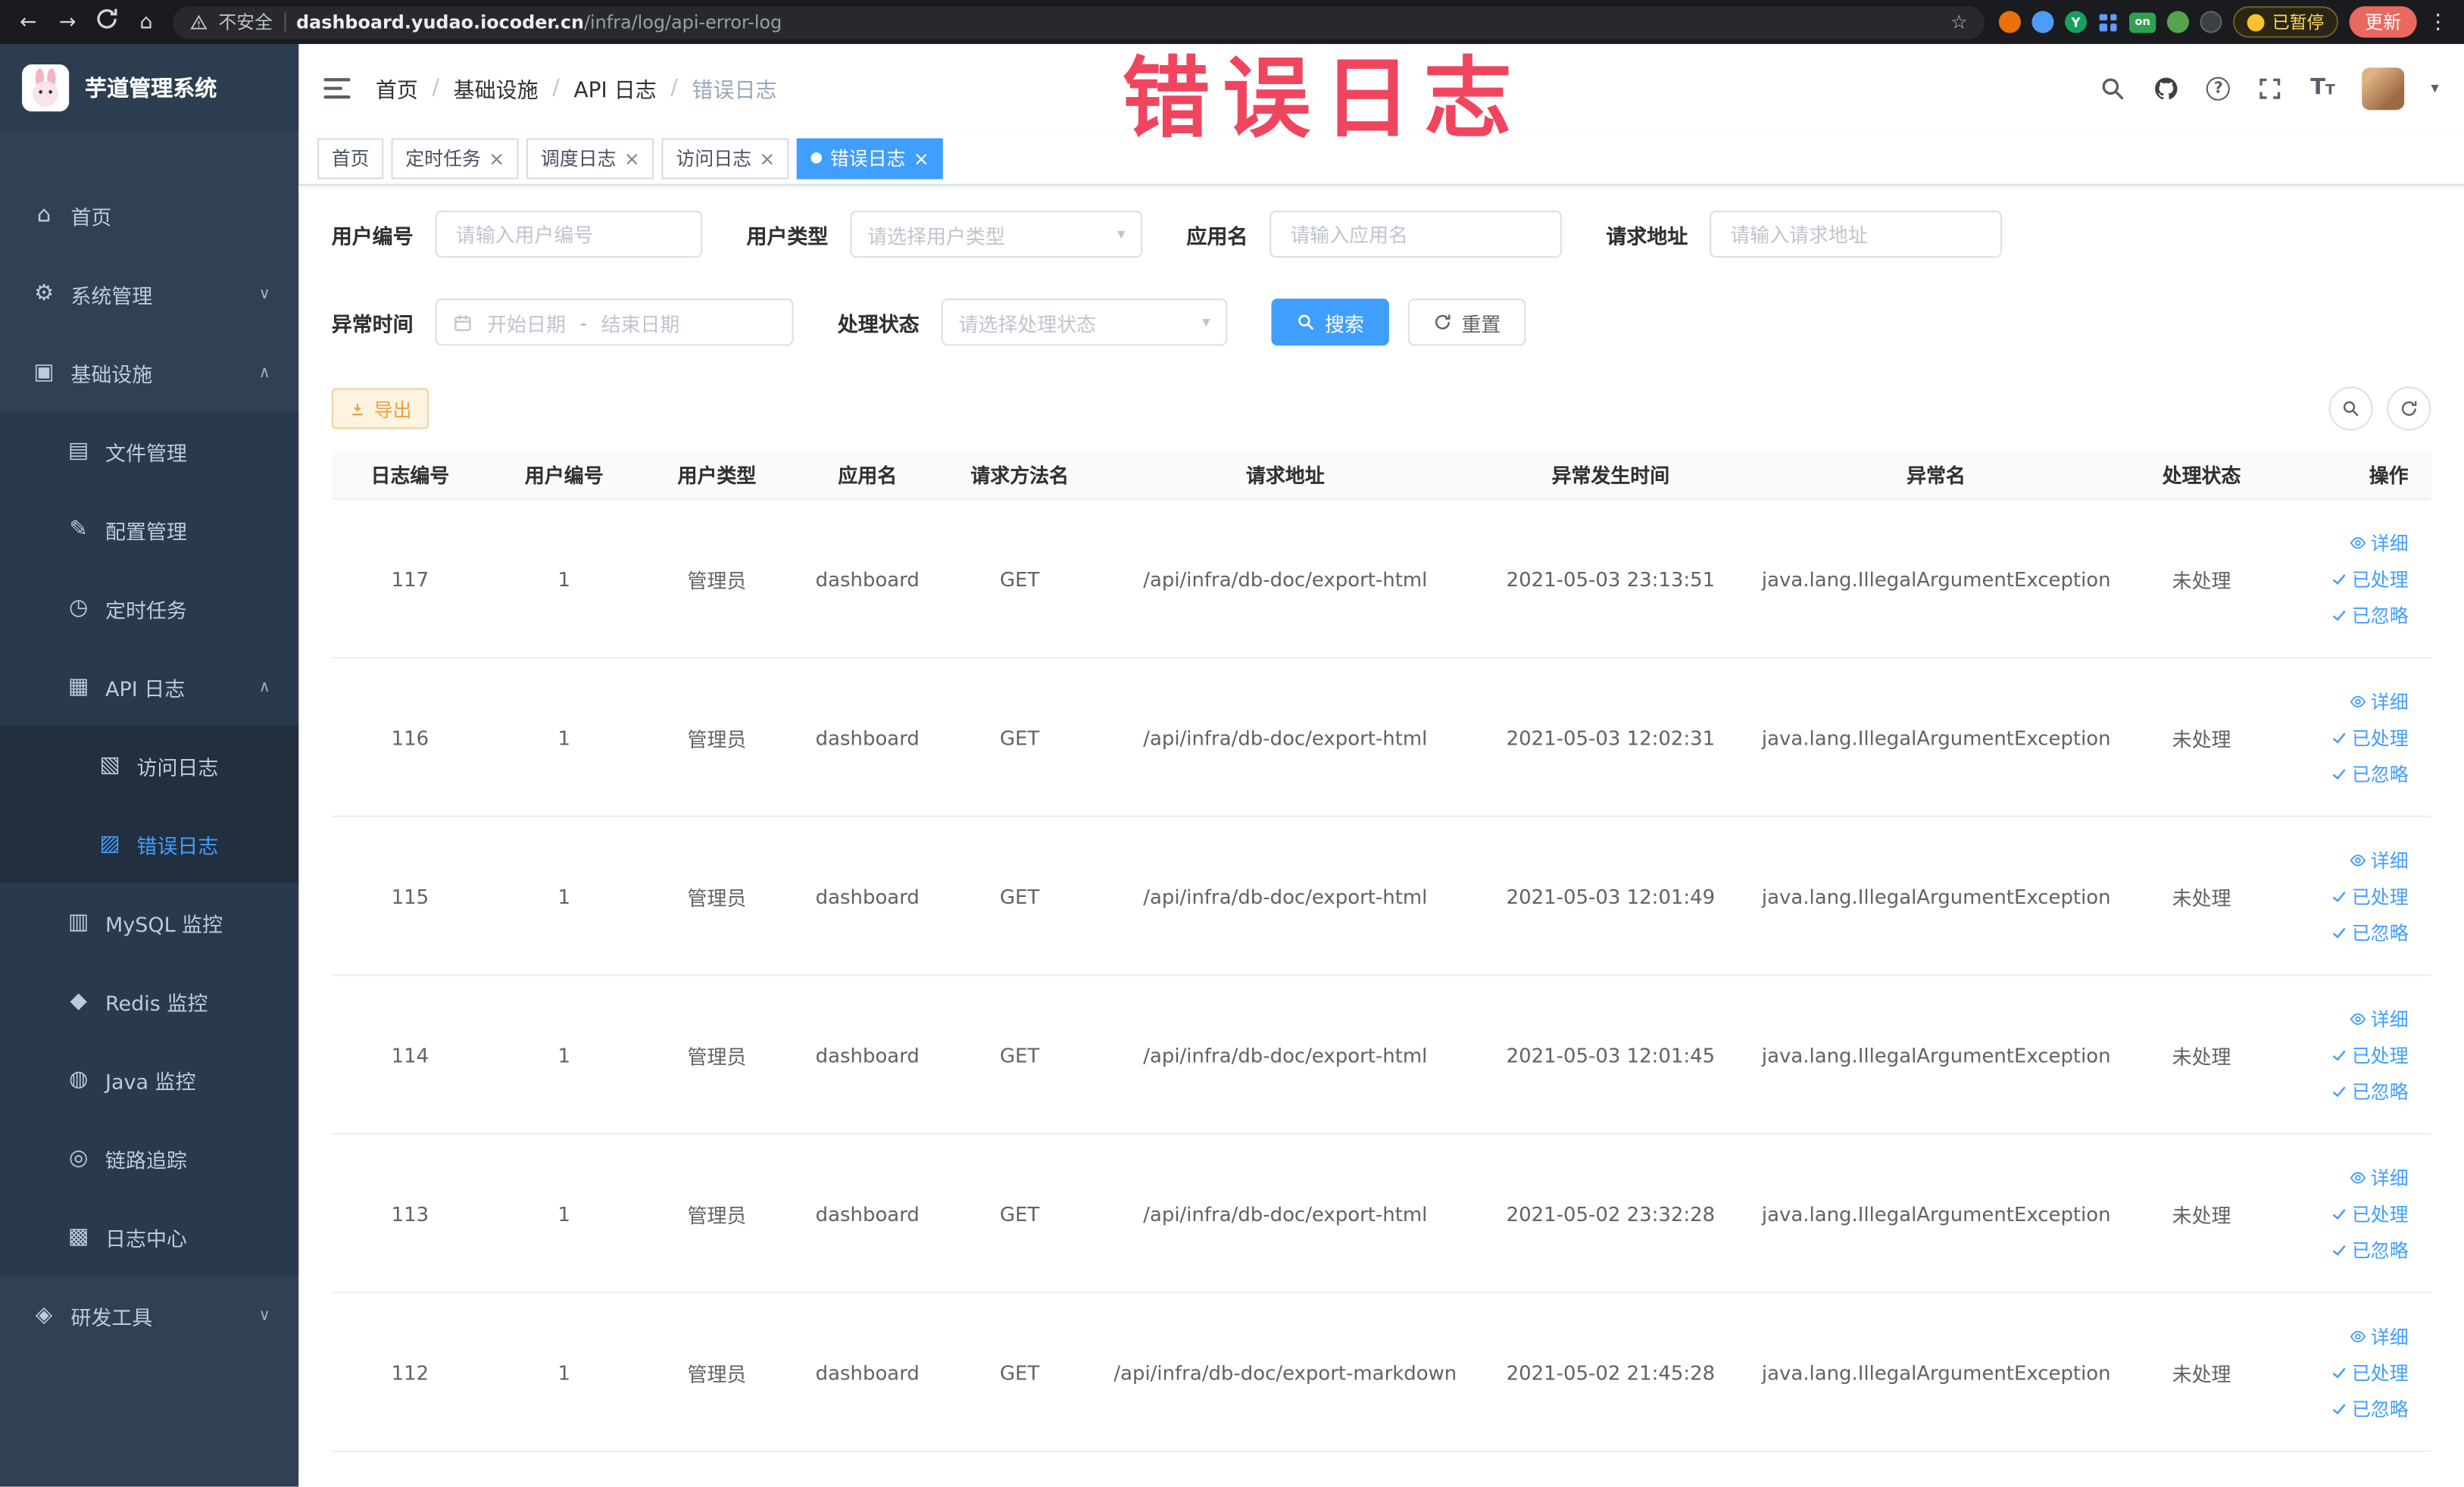  I want to click on chrome-update-button: 更新, so click(2383, 22).